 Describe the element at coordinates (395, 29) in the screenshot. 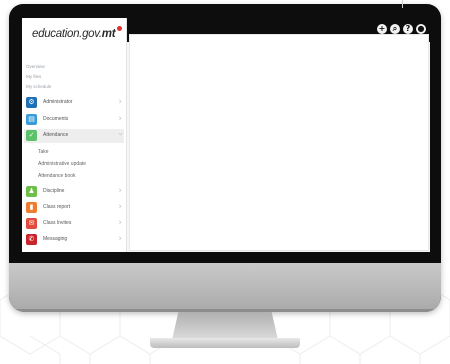

I see `search-icon: ⌕` at that location.